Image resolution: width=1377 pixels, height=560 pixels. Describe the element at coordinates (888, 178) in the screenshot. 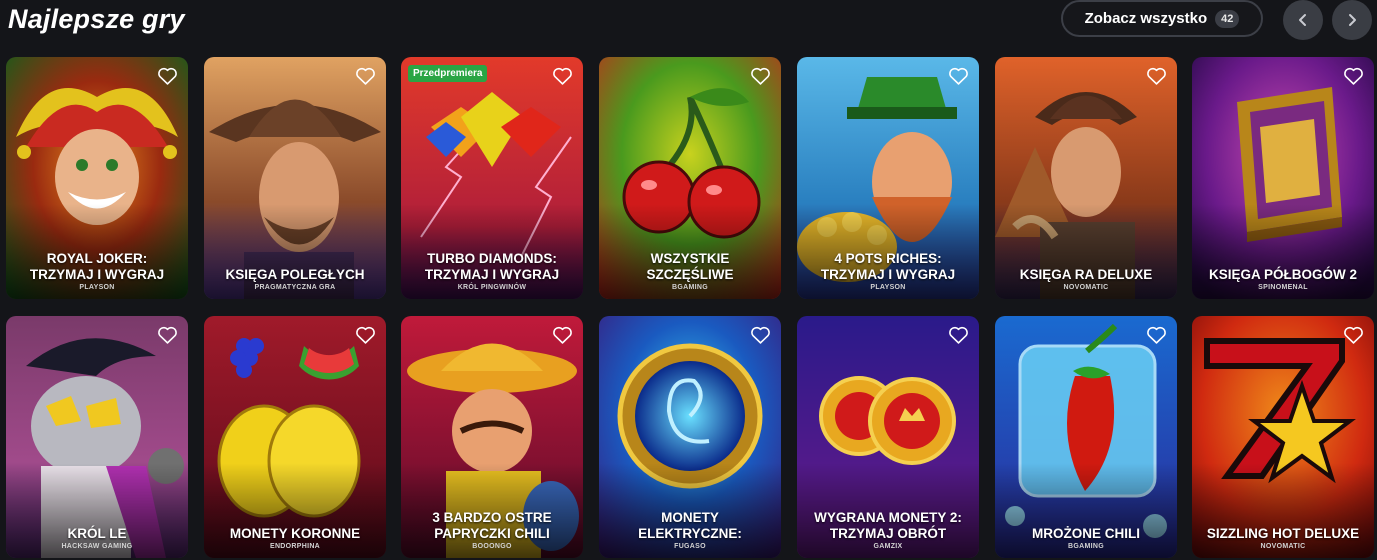

I see `game-card: 4 Pots Riches: Trzymaj i wygraj Playson` at that location.